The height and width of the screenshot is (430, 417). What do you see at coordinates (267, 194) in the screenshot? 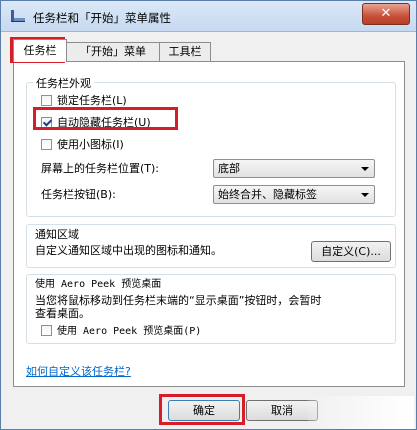
I see `taskbar-buttons-select-value: 始终合并、隐藏标签` at bounding box center [267, 194].